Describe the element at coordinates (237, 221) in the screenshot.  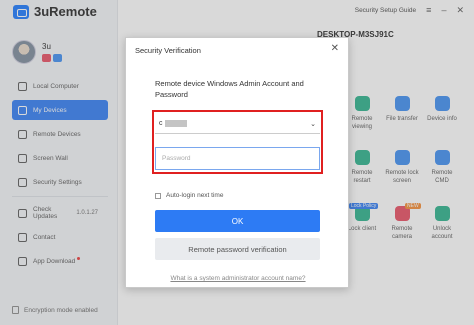
I see `ok-button: OK` at that location.